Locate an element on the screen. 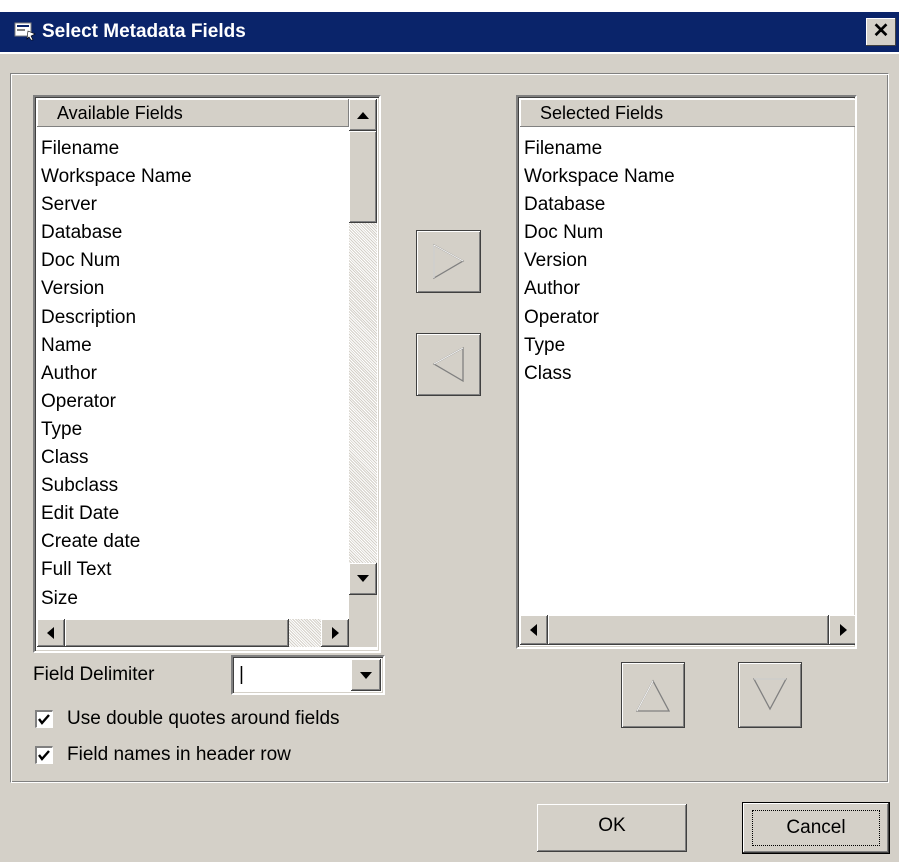  selected-hscroll-thumb is located at coordinates (688, 630).